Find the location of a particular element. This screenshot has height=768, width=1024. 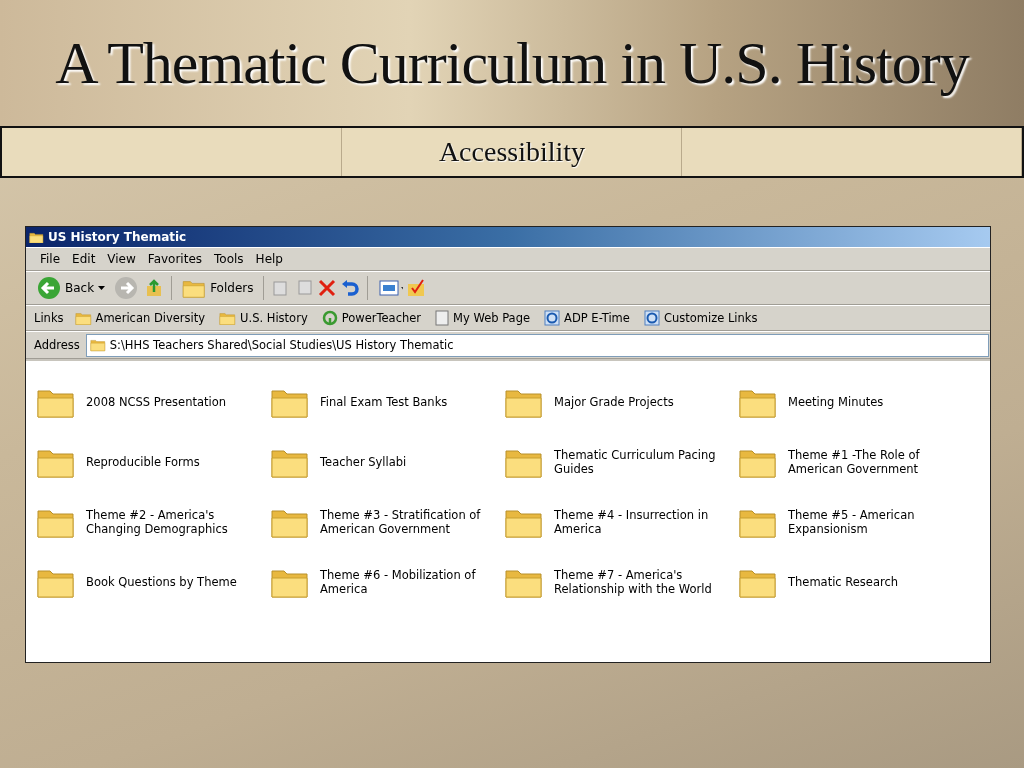

menu-item: Help is located at coordinates (269, 259).